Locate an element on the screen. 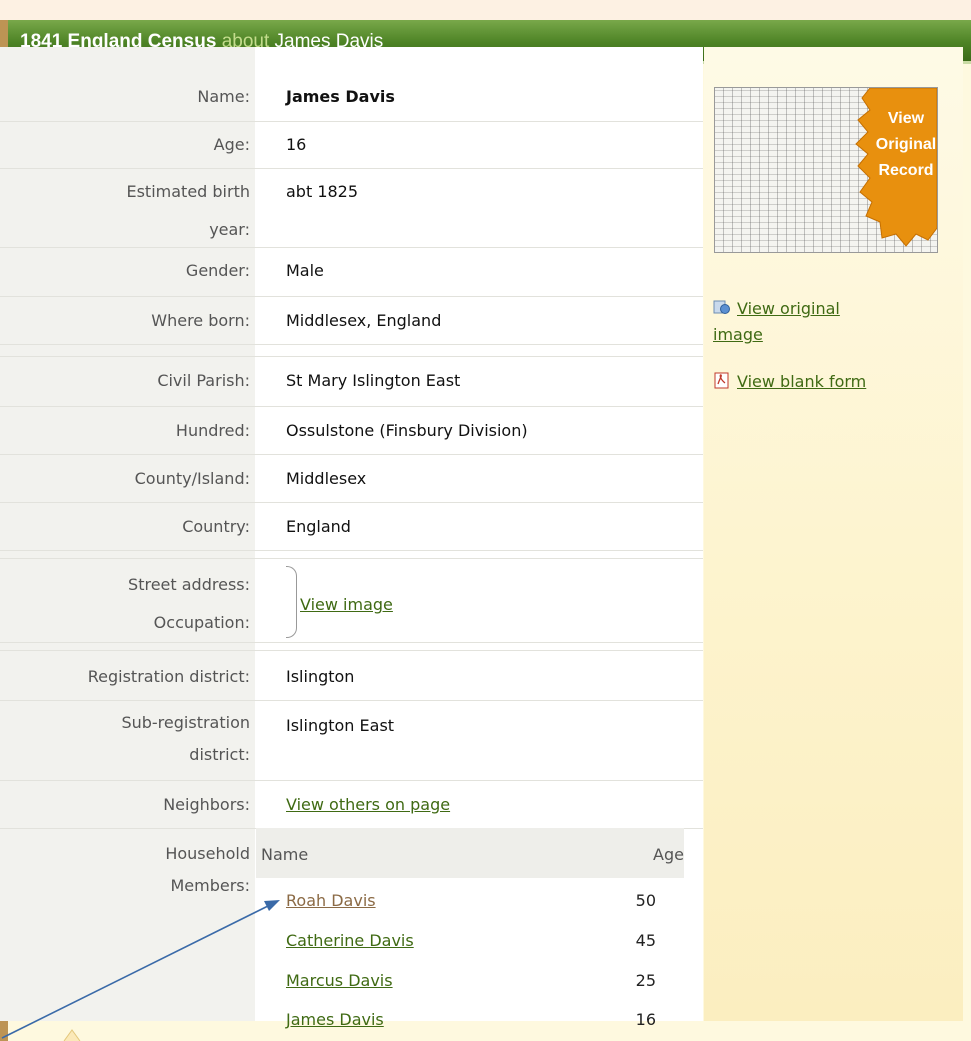 This screenshot has width=971, height=1041. household-col-name: Name is located at coordinates (285, 854).